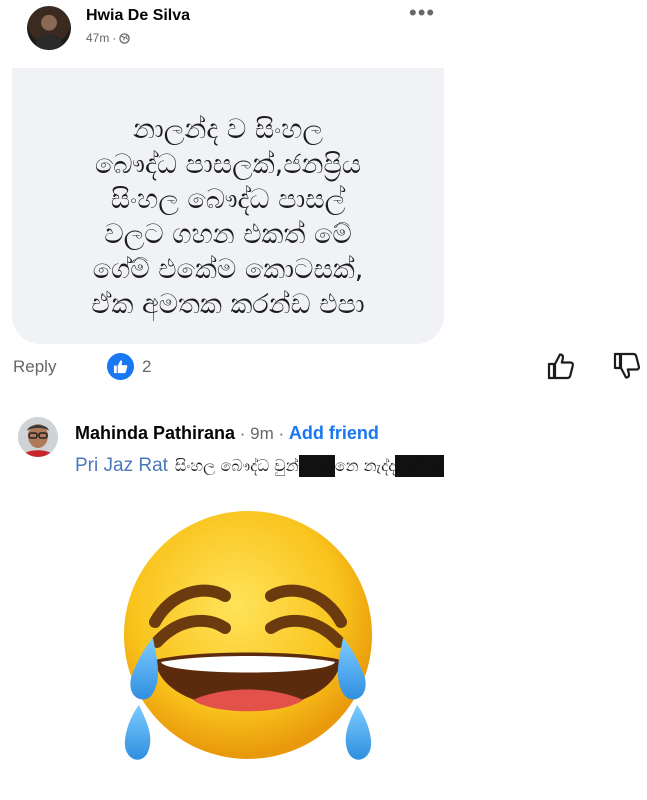 This screenshot has width=647, height=800. Describe the element at coordinates (262, 433) in the screenshot. I see `comment-time: 9m` at that location.